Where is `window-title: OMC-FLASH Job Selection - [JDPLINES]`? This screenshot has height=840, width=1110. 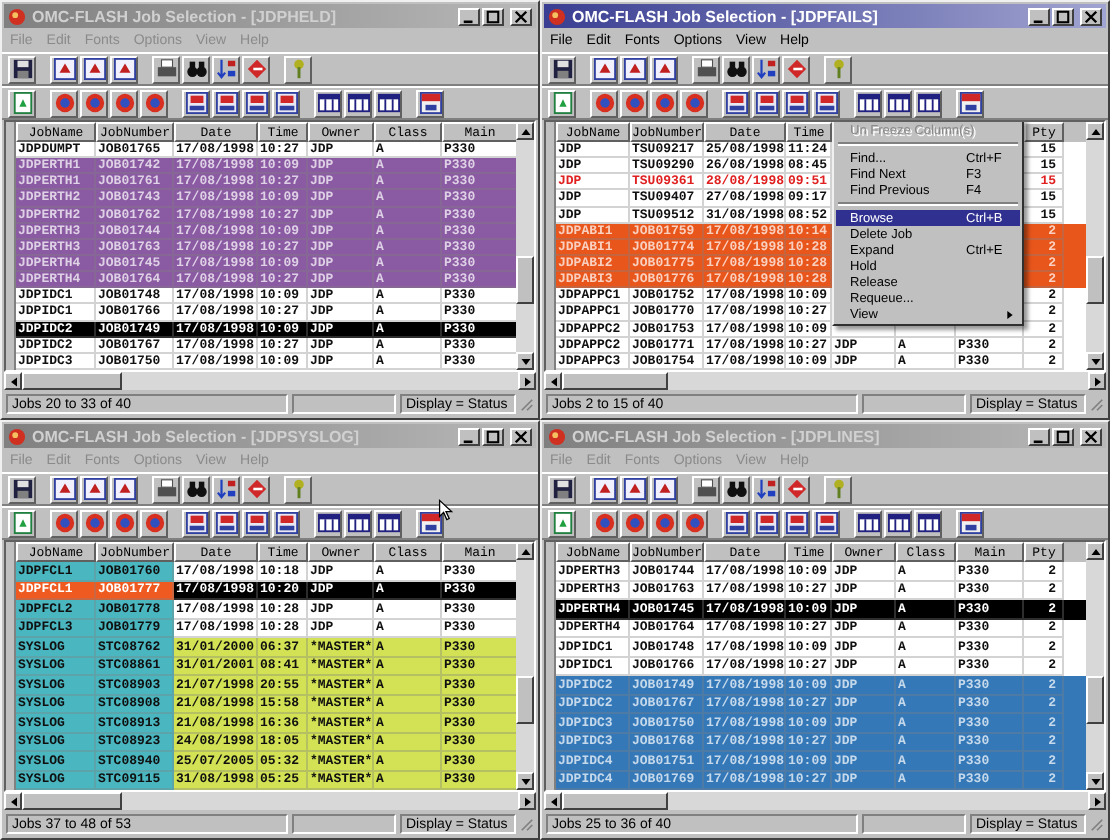
window-title: OMC-FLASH Job Selection - [JDPLINES] is located at coordinates (727, 436).